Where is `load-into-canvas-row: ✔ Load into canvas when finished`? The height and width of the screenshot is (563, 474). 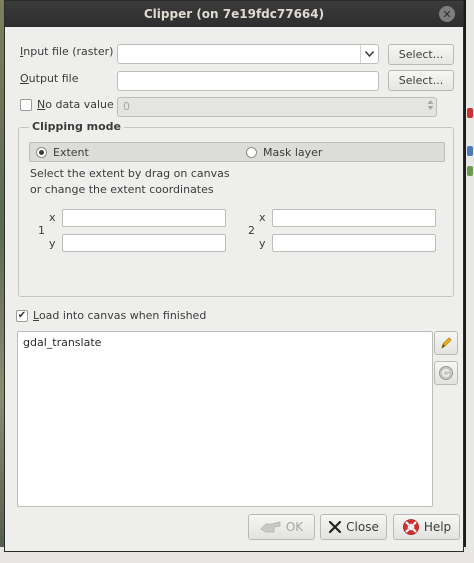
load-into-canvas-row: ✔ Load into canvas when finished is located at coordinates (111, 315).